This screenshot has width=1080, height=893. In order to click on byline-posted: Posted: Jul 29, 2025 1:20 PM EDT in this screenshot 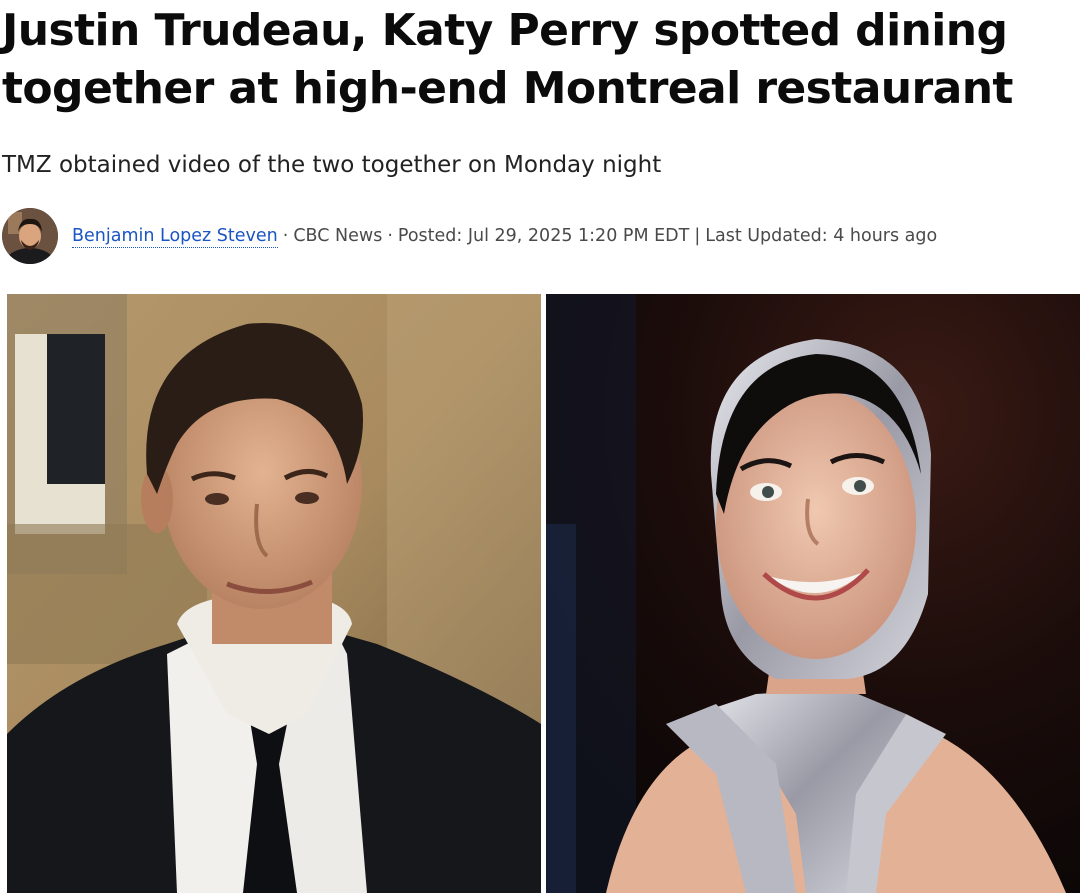, I will do `click(543, 236)`.